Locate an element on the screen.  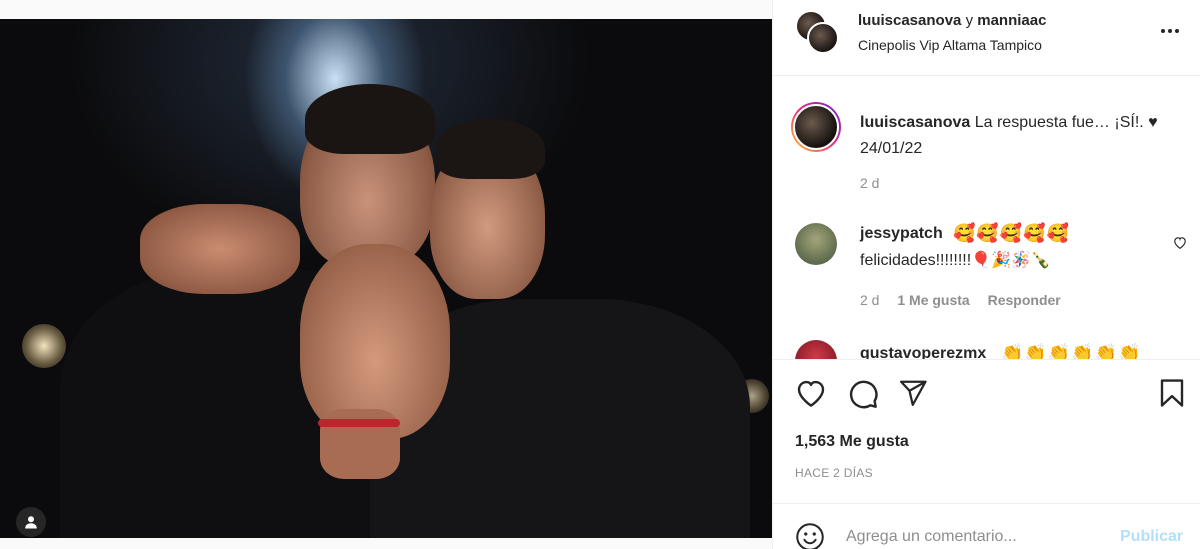
comment-emojis: 🥰🥰🥰🥰🥰 is located at coordinates (1012, 233).